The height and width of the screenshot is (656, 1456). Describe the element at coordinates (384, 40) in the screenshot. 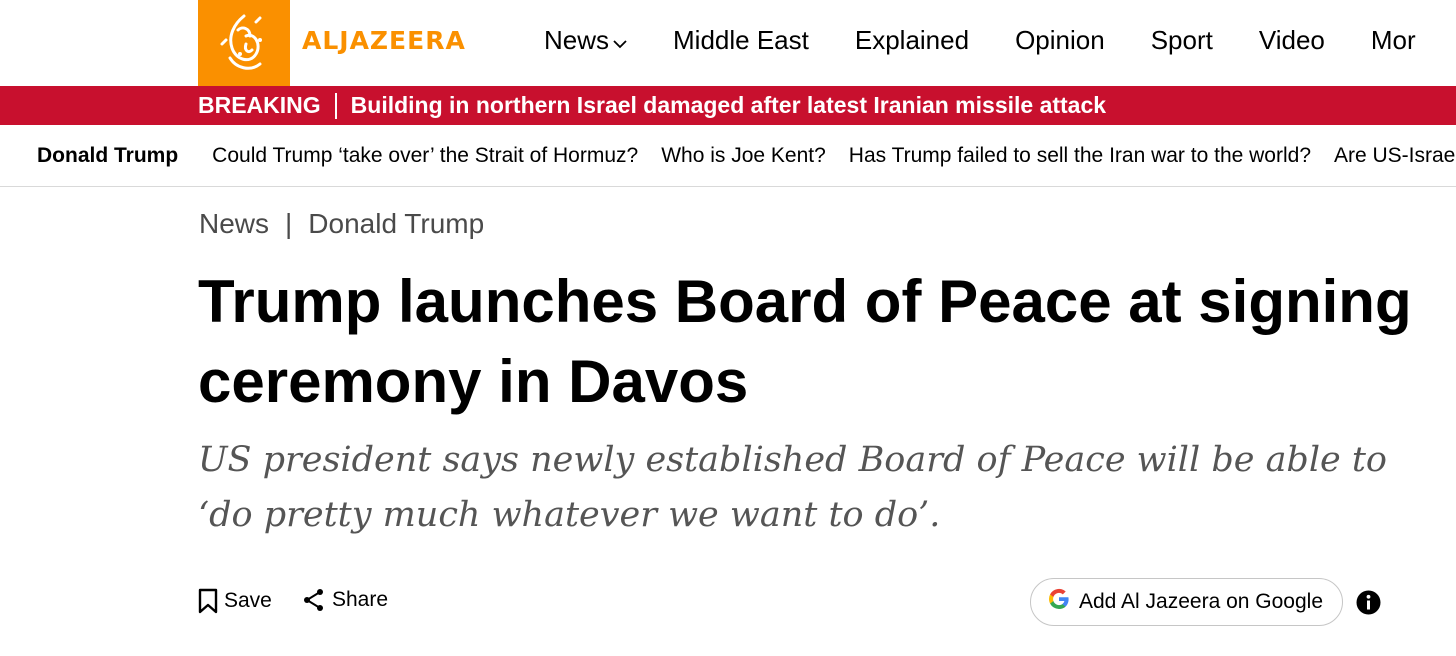

I see `brand-name: ALJAZEERA` at that location.